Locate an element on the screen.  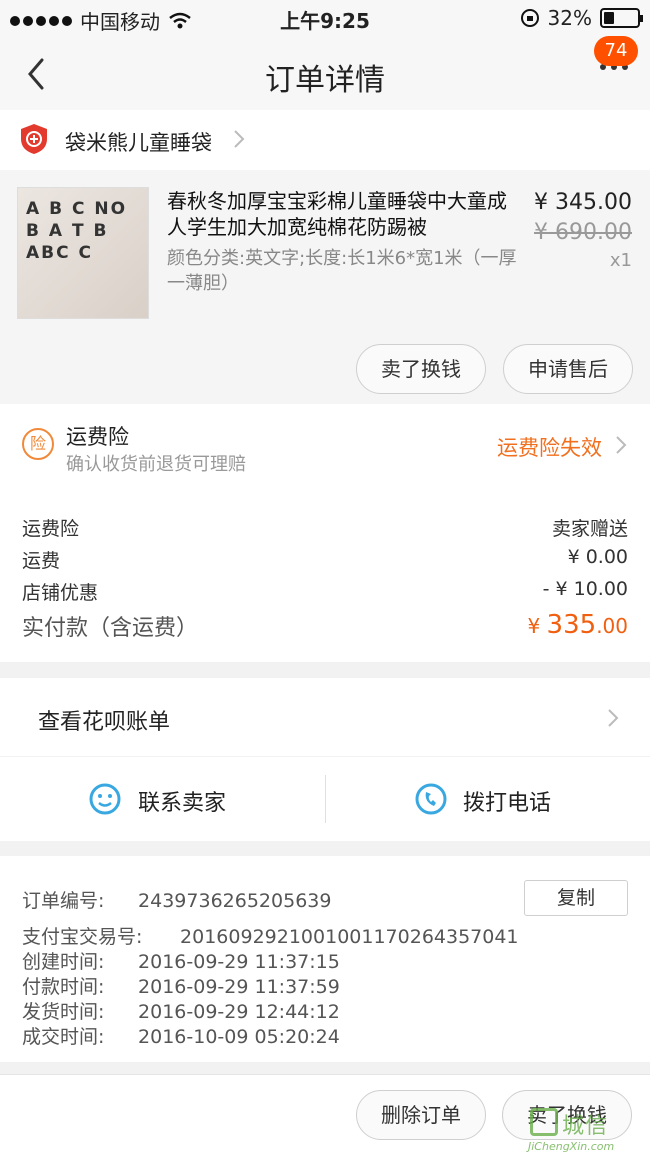
info-key: 支付宝交易号: is located at coordinates (82, 937).